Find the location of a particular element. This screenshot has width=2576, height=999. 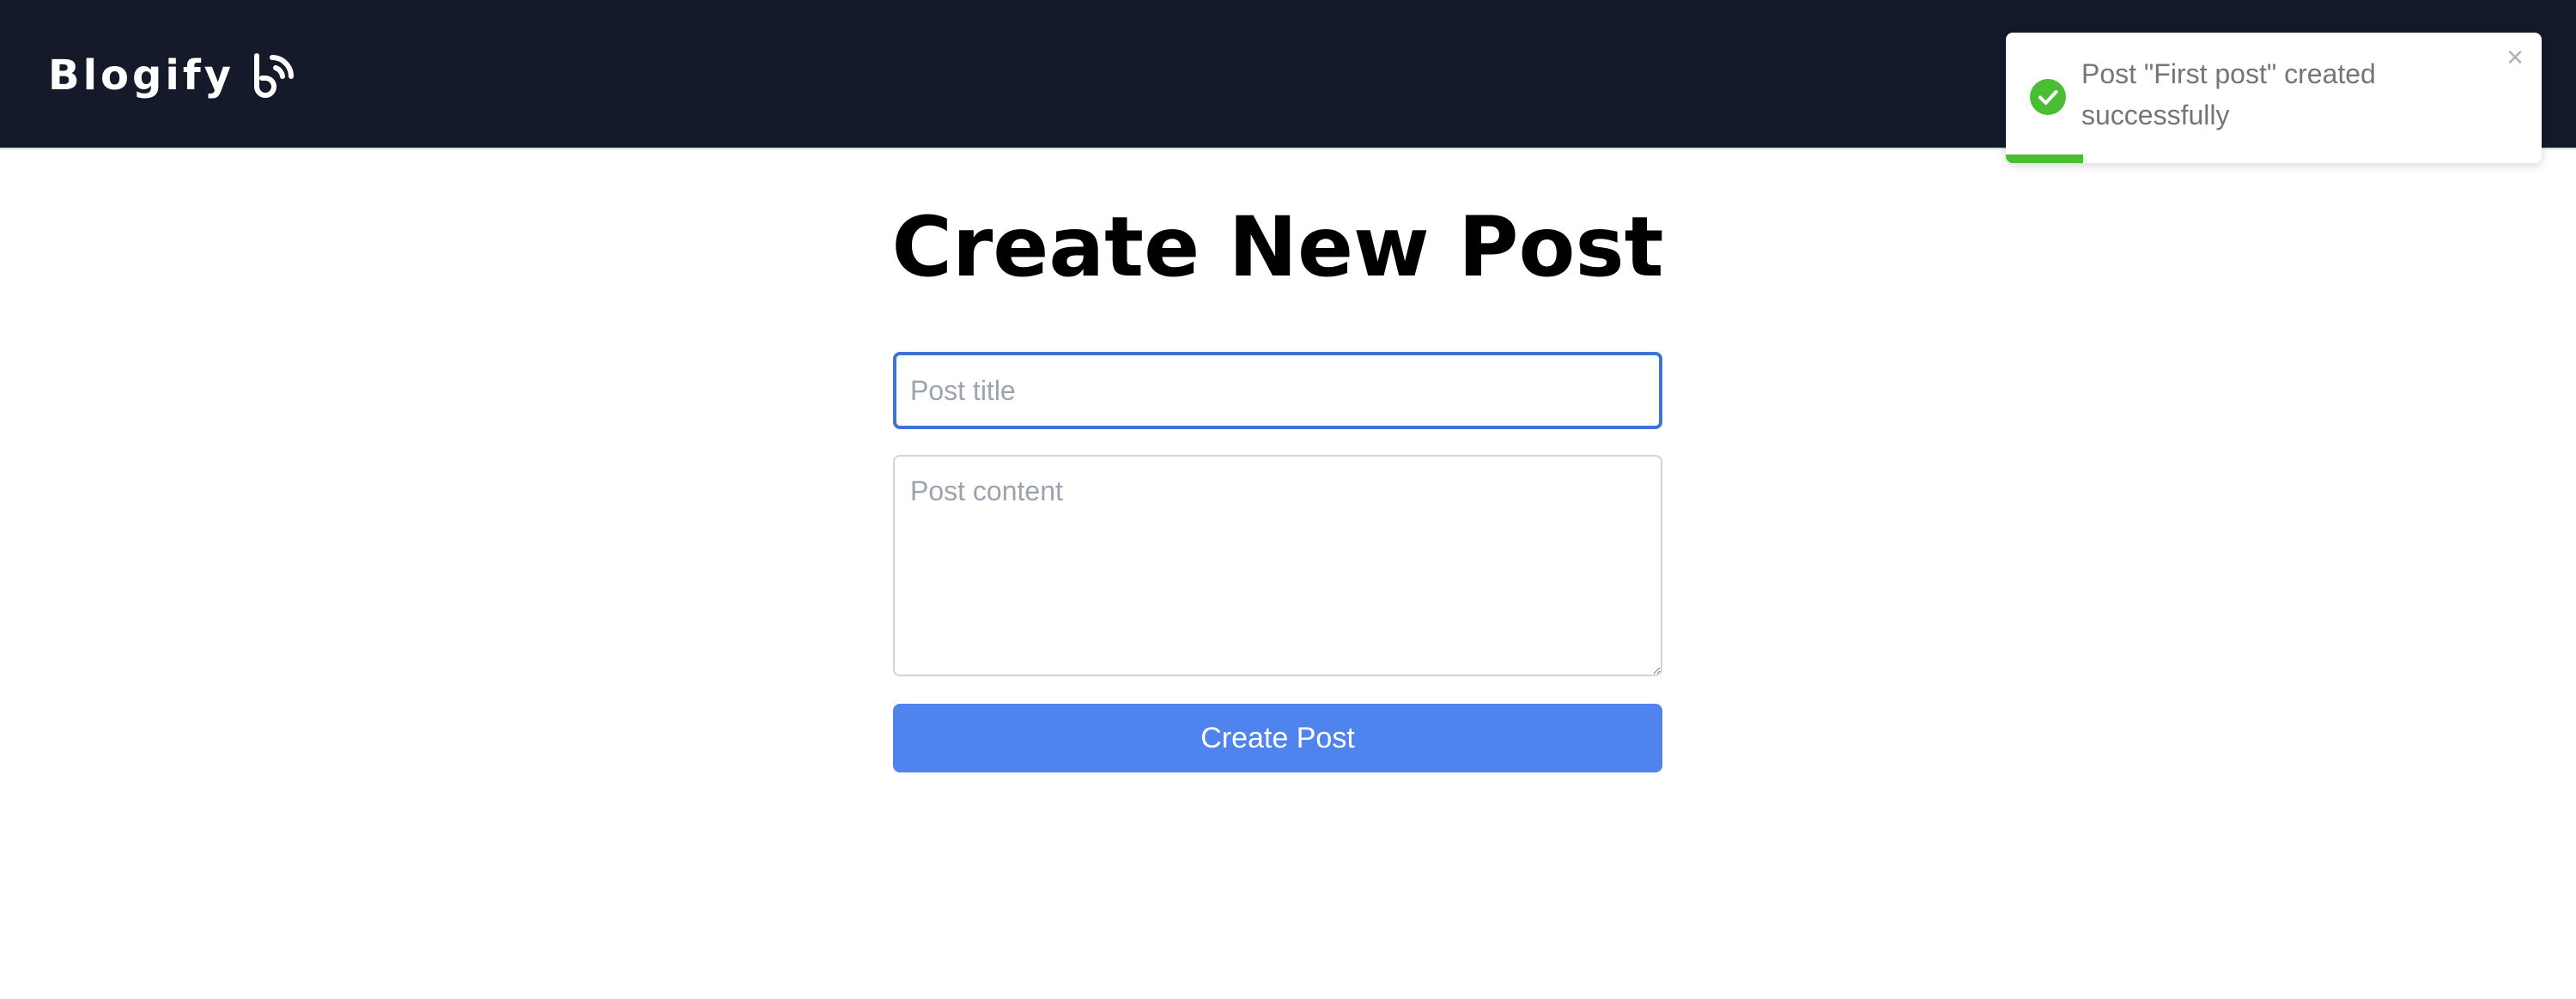

create-post-form: Create Post is located at coordinates (1277, 562).